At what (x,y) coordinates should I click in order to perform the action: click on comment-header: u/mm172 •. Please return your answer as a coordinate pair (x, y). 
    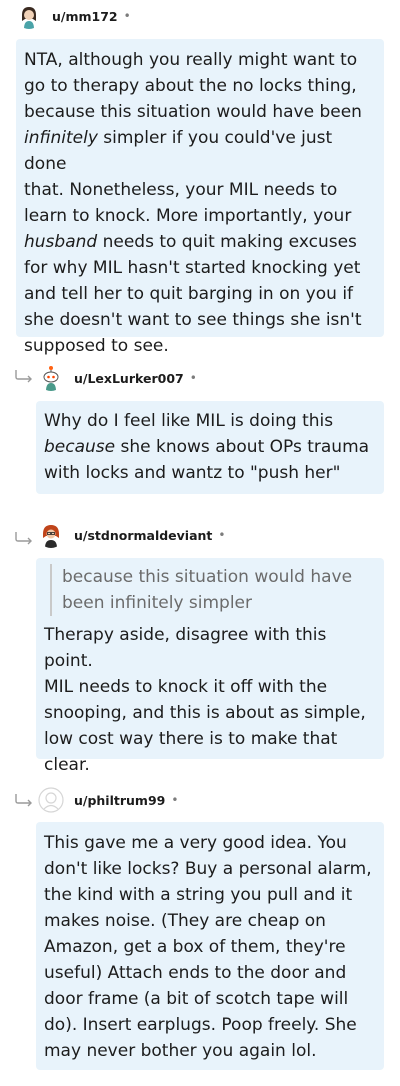
    Looking at the image, I should click on (73, 16).